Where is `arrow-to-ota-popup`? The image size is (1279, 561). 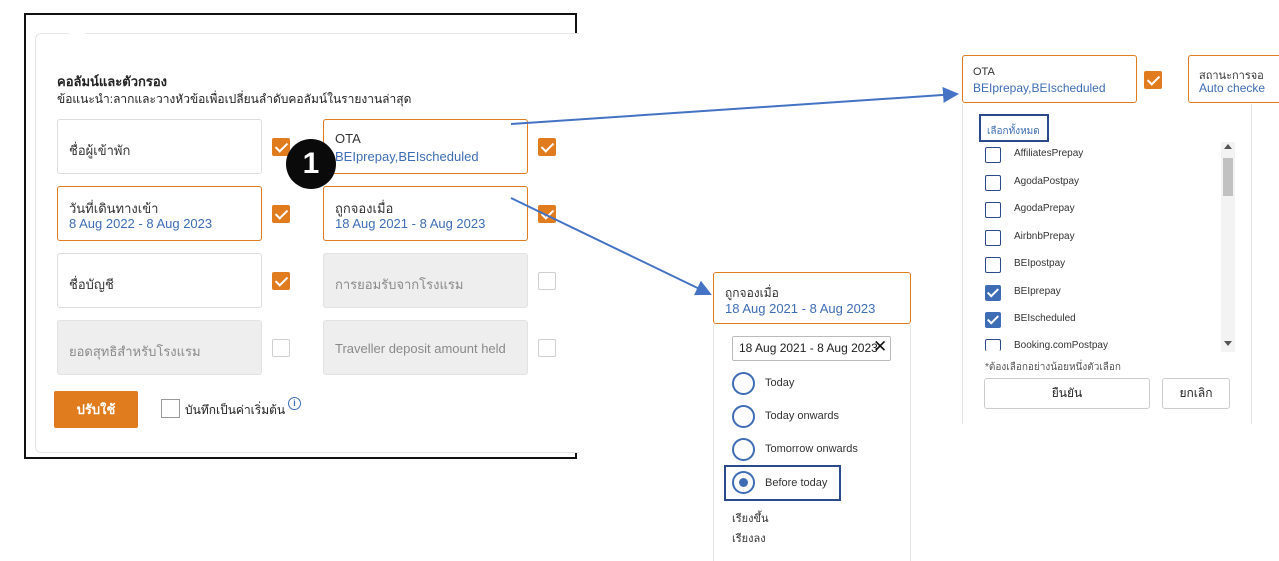
arrow-to-ota-popup is located at coordinates (734, 105).